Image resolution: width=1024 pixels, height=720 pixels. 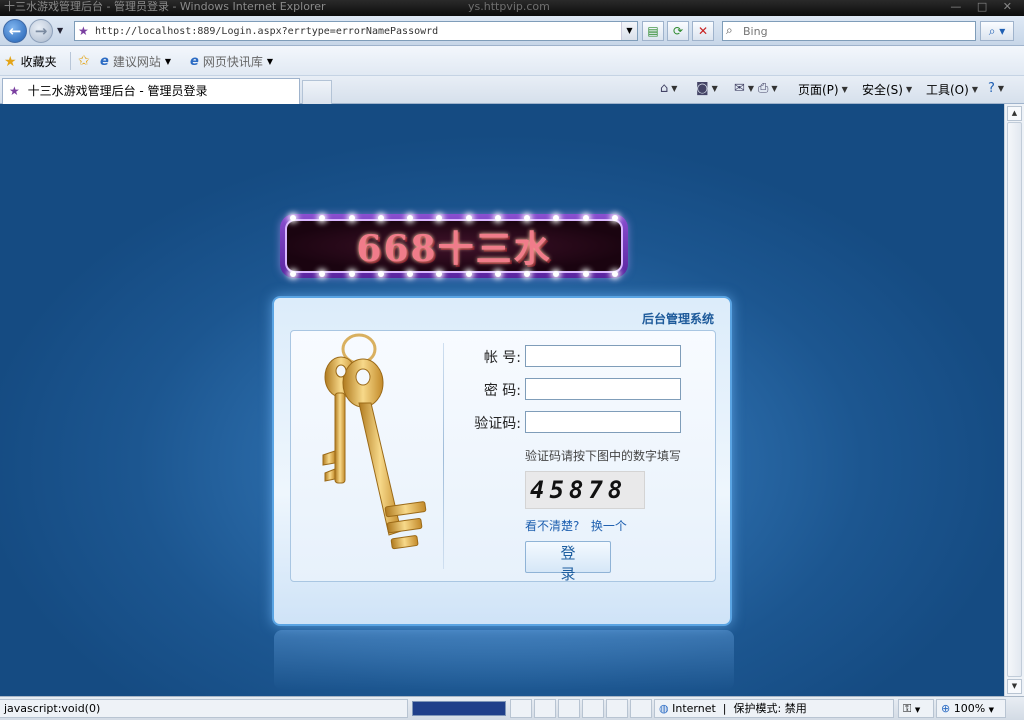 I want to click on search-icon: ⌕ ▾, so click(x=997, y=31).